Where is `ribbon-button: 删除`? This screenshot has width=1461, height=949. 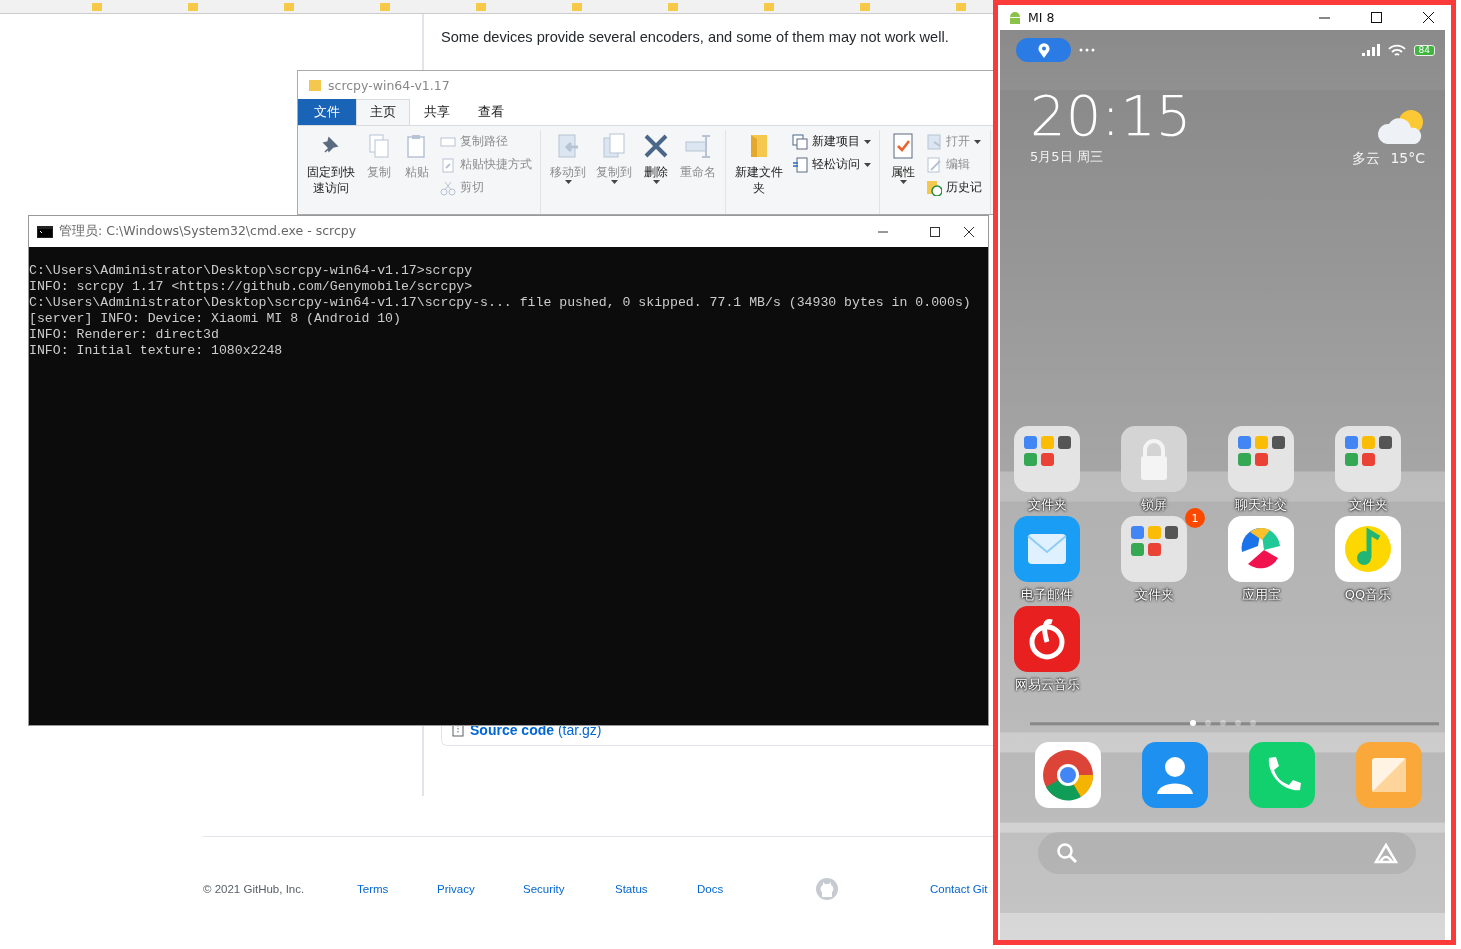
ribbon-button: 删除 is located at coordinates (656, 172).